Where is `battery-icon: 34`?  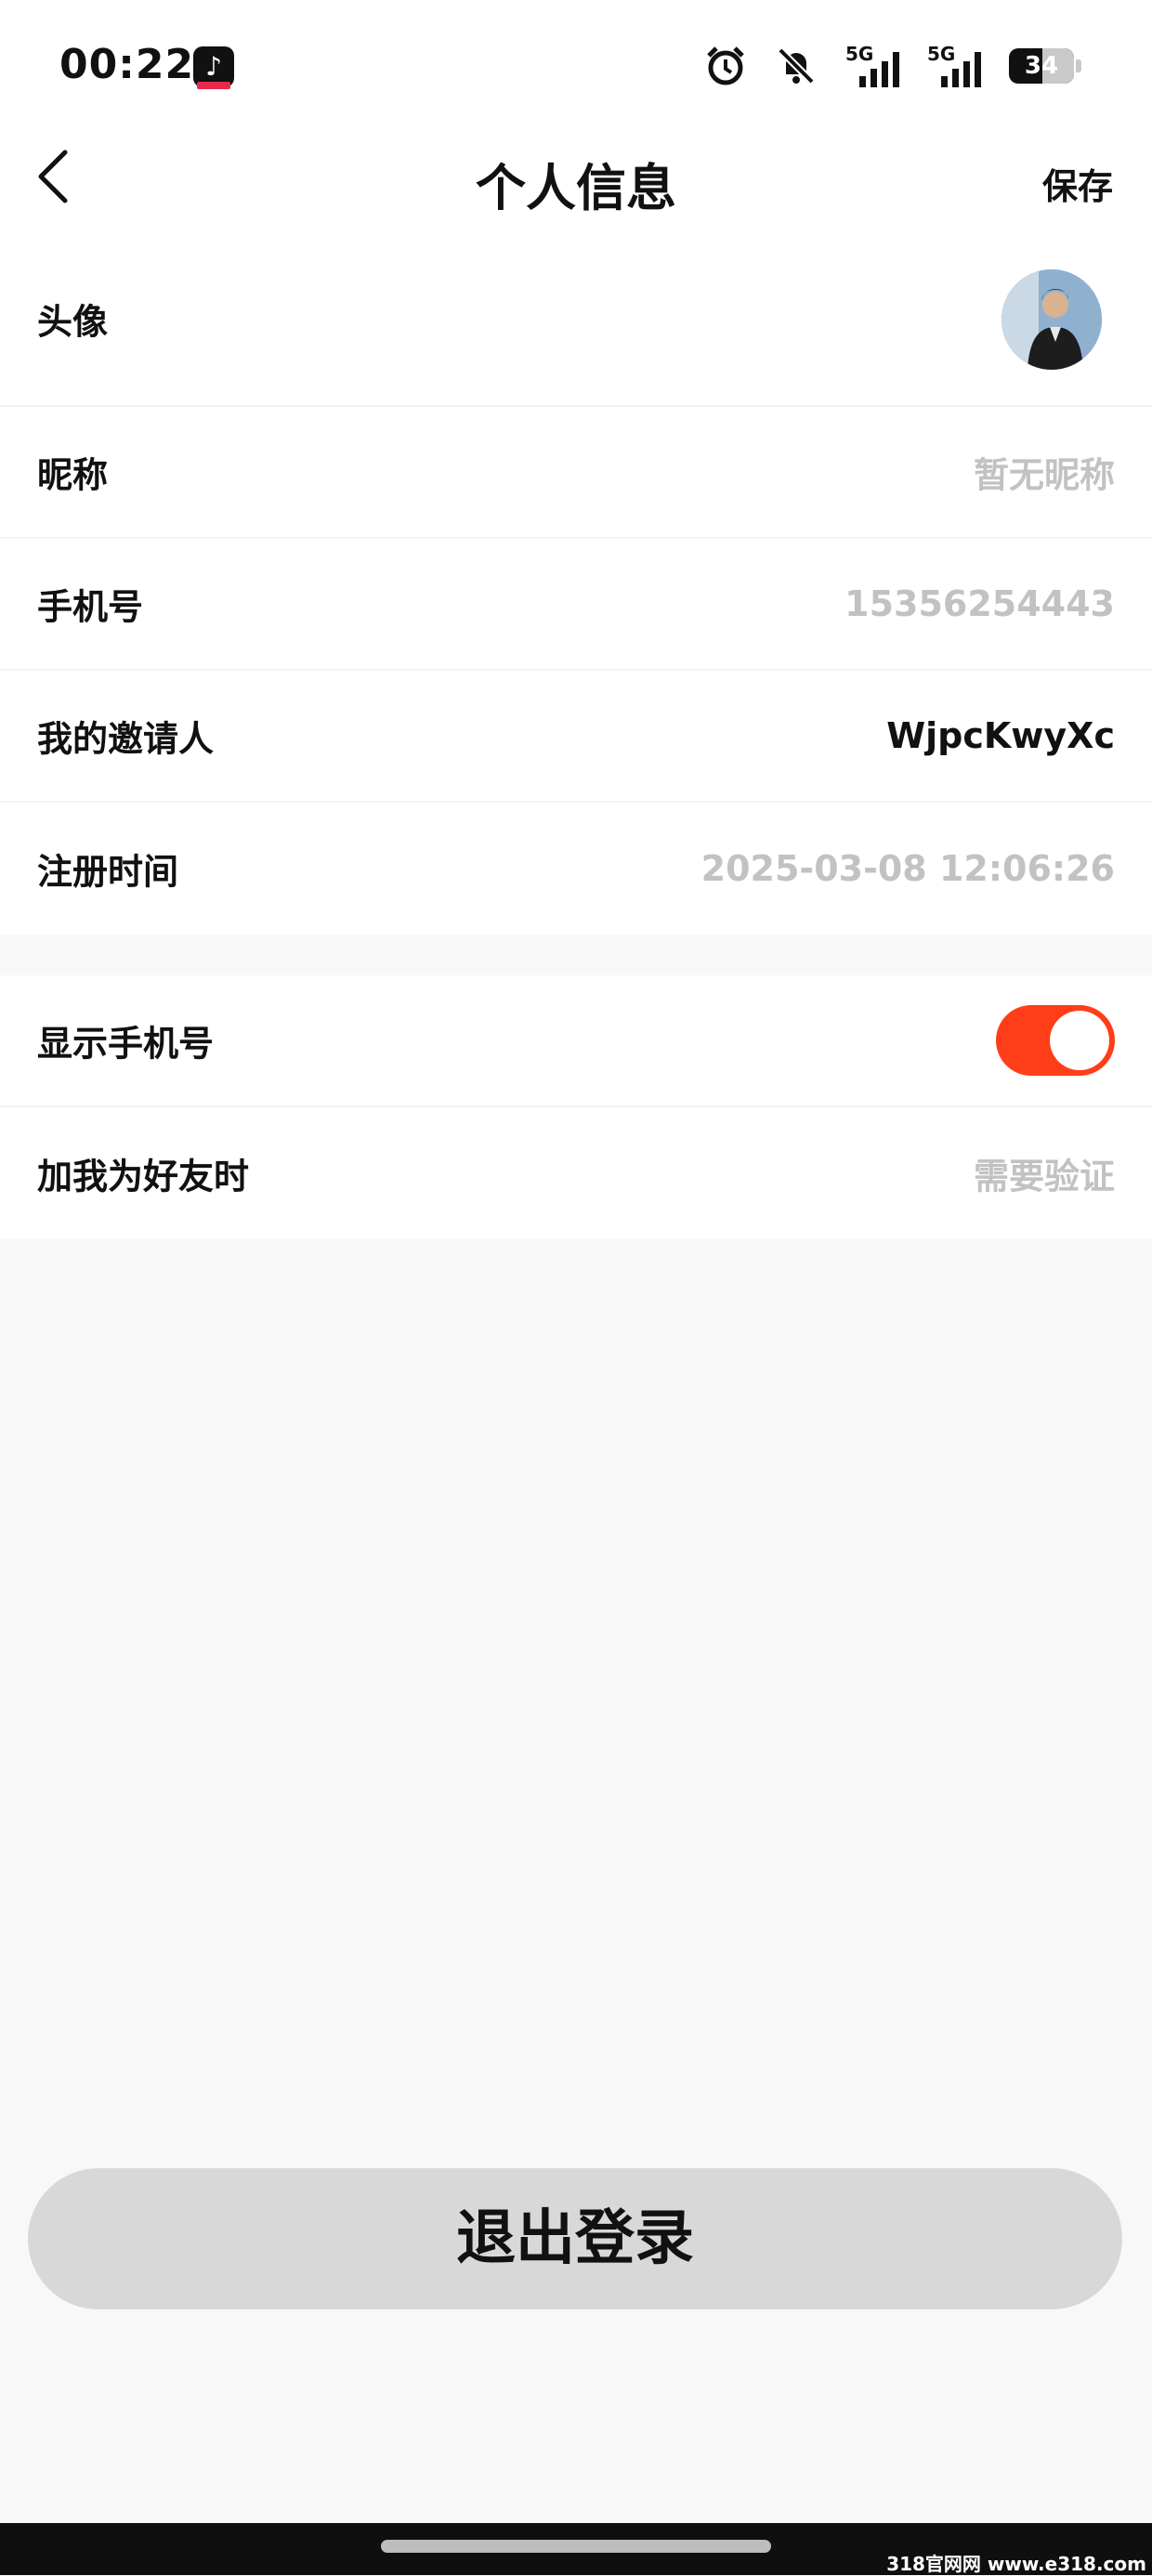
battery-icon: 34 is located at coordinates (1045, 66).